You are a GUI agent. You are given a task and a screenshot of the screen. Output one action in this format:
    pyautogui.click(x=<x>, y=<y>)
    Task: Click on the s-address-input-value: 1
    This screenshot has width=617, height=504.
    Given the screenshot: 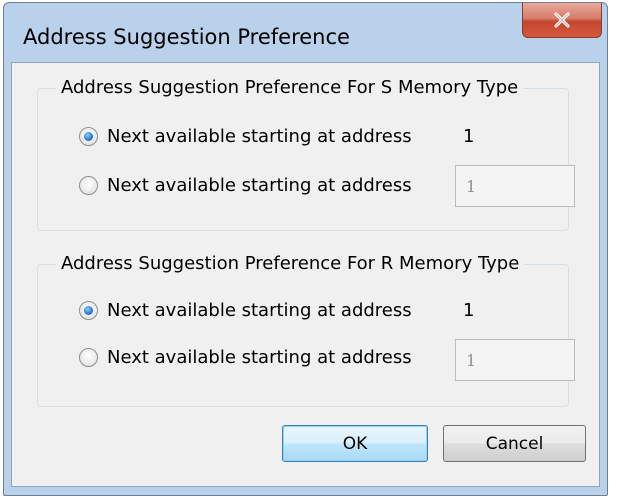 What is the action you would take?
    pyautogui.click(x=471, y=186)
    